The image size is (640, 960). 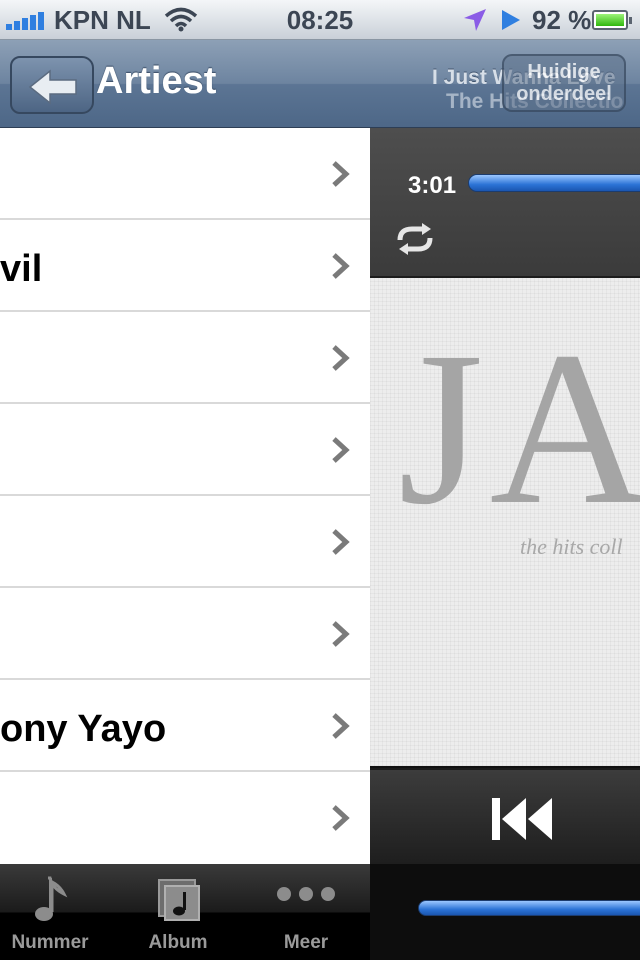 I want to click on tab-nummer: Nummer, so click(x=50, y=912).